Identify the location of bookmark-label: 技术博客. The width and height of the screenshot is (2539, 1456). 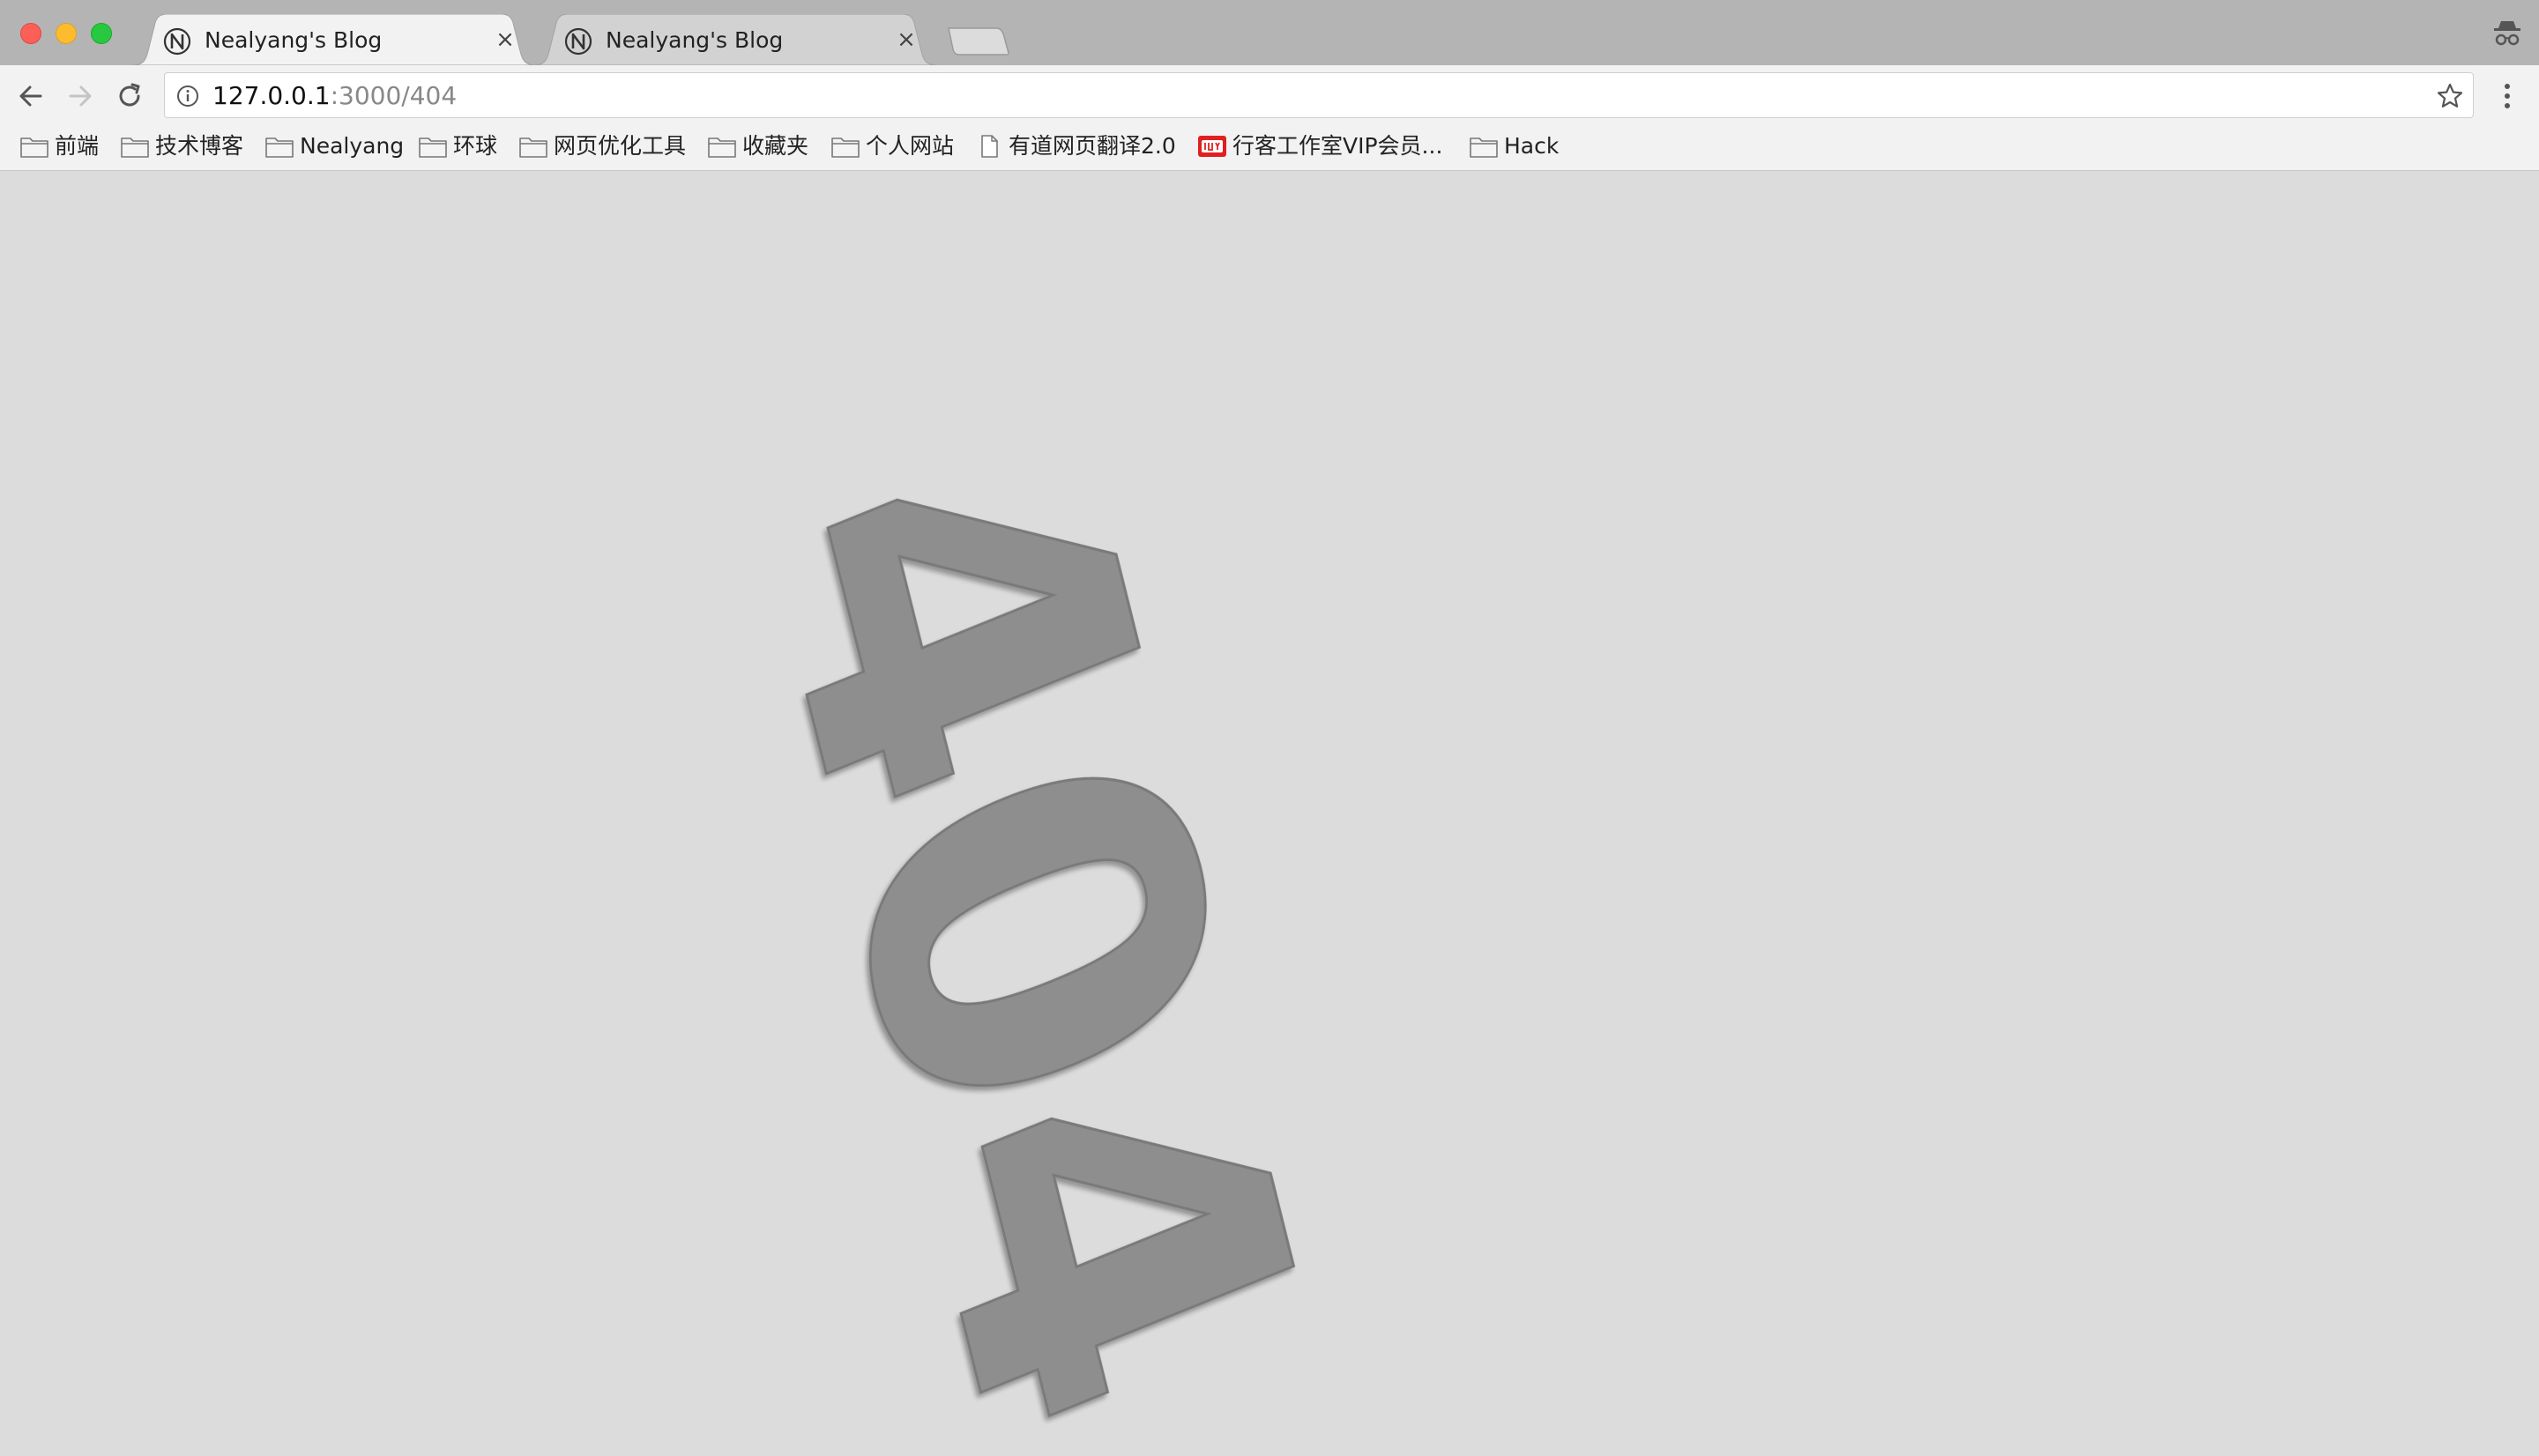
(199, 146).